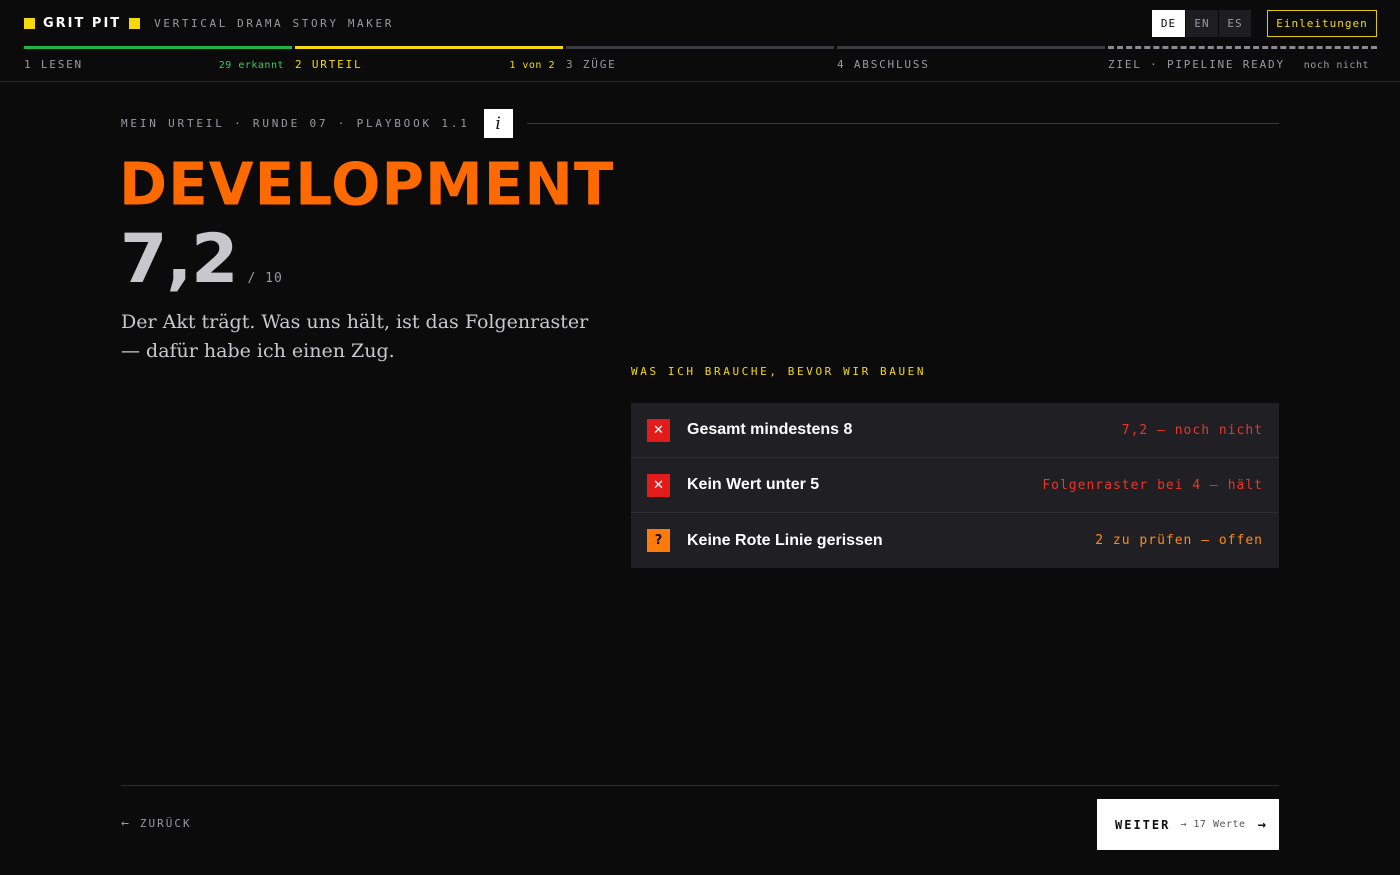 This screenshot has width=1400, height=875. Describe the element at coordinates (779, 371) in the screenshot. I see `requirements-title: WAS ICH BRAUCHE, BEVOR WIR BAUEN` at that location.